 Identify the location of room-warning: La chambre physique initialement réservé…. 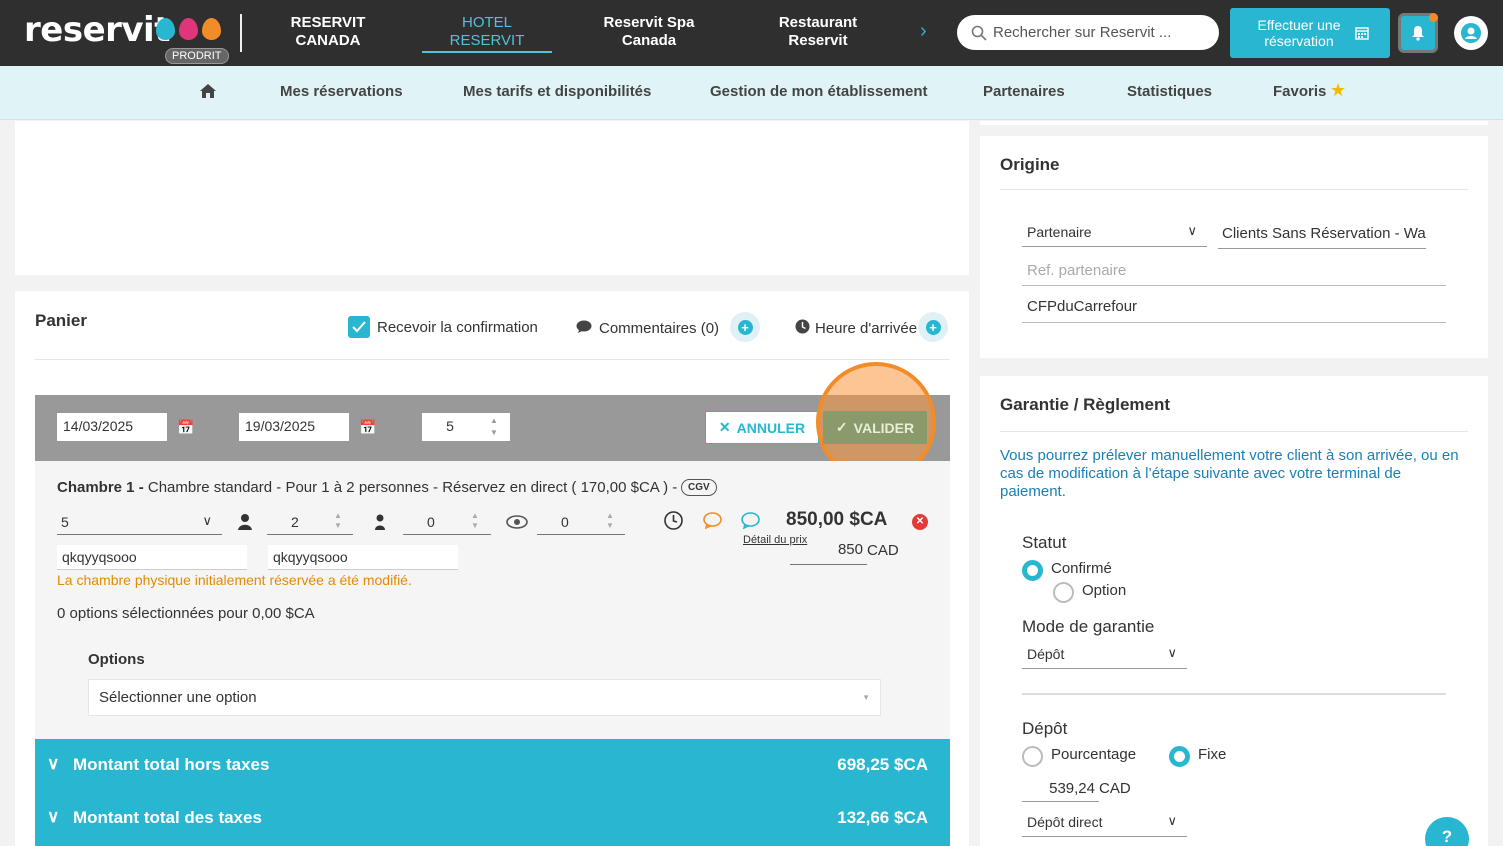
(234, 580).